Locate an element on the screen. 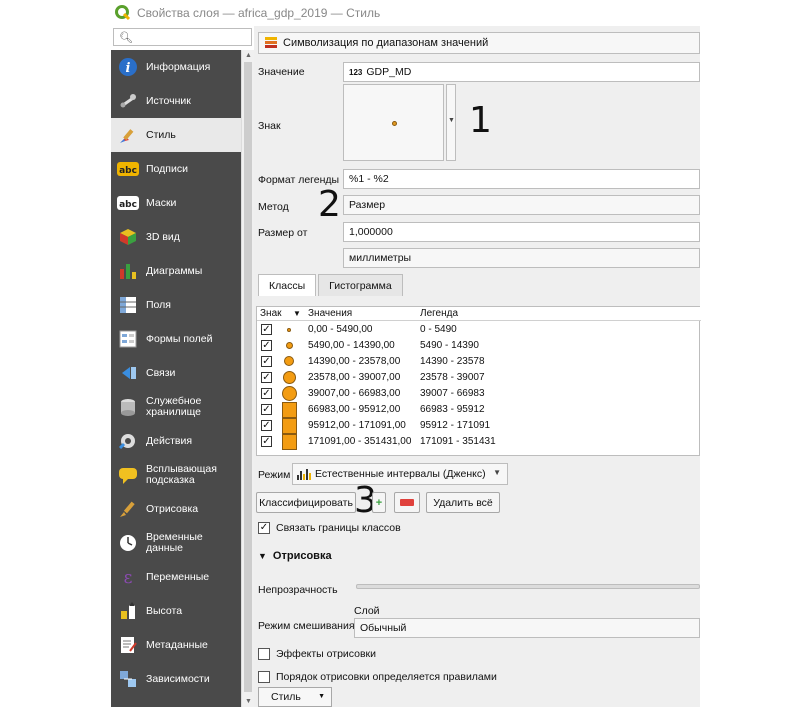 This screenshot has width=810, height=707. search-icon: 🔍︎ is located at coordinates (126, 38).